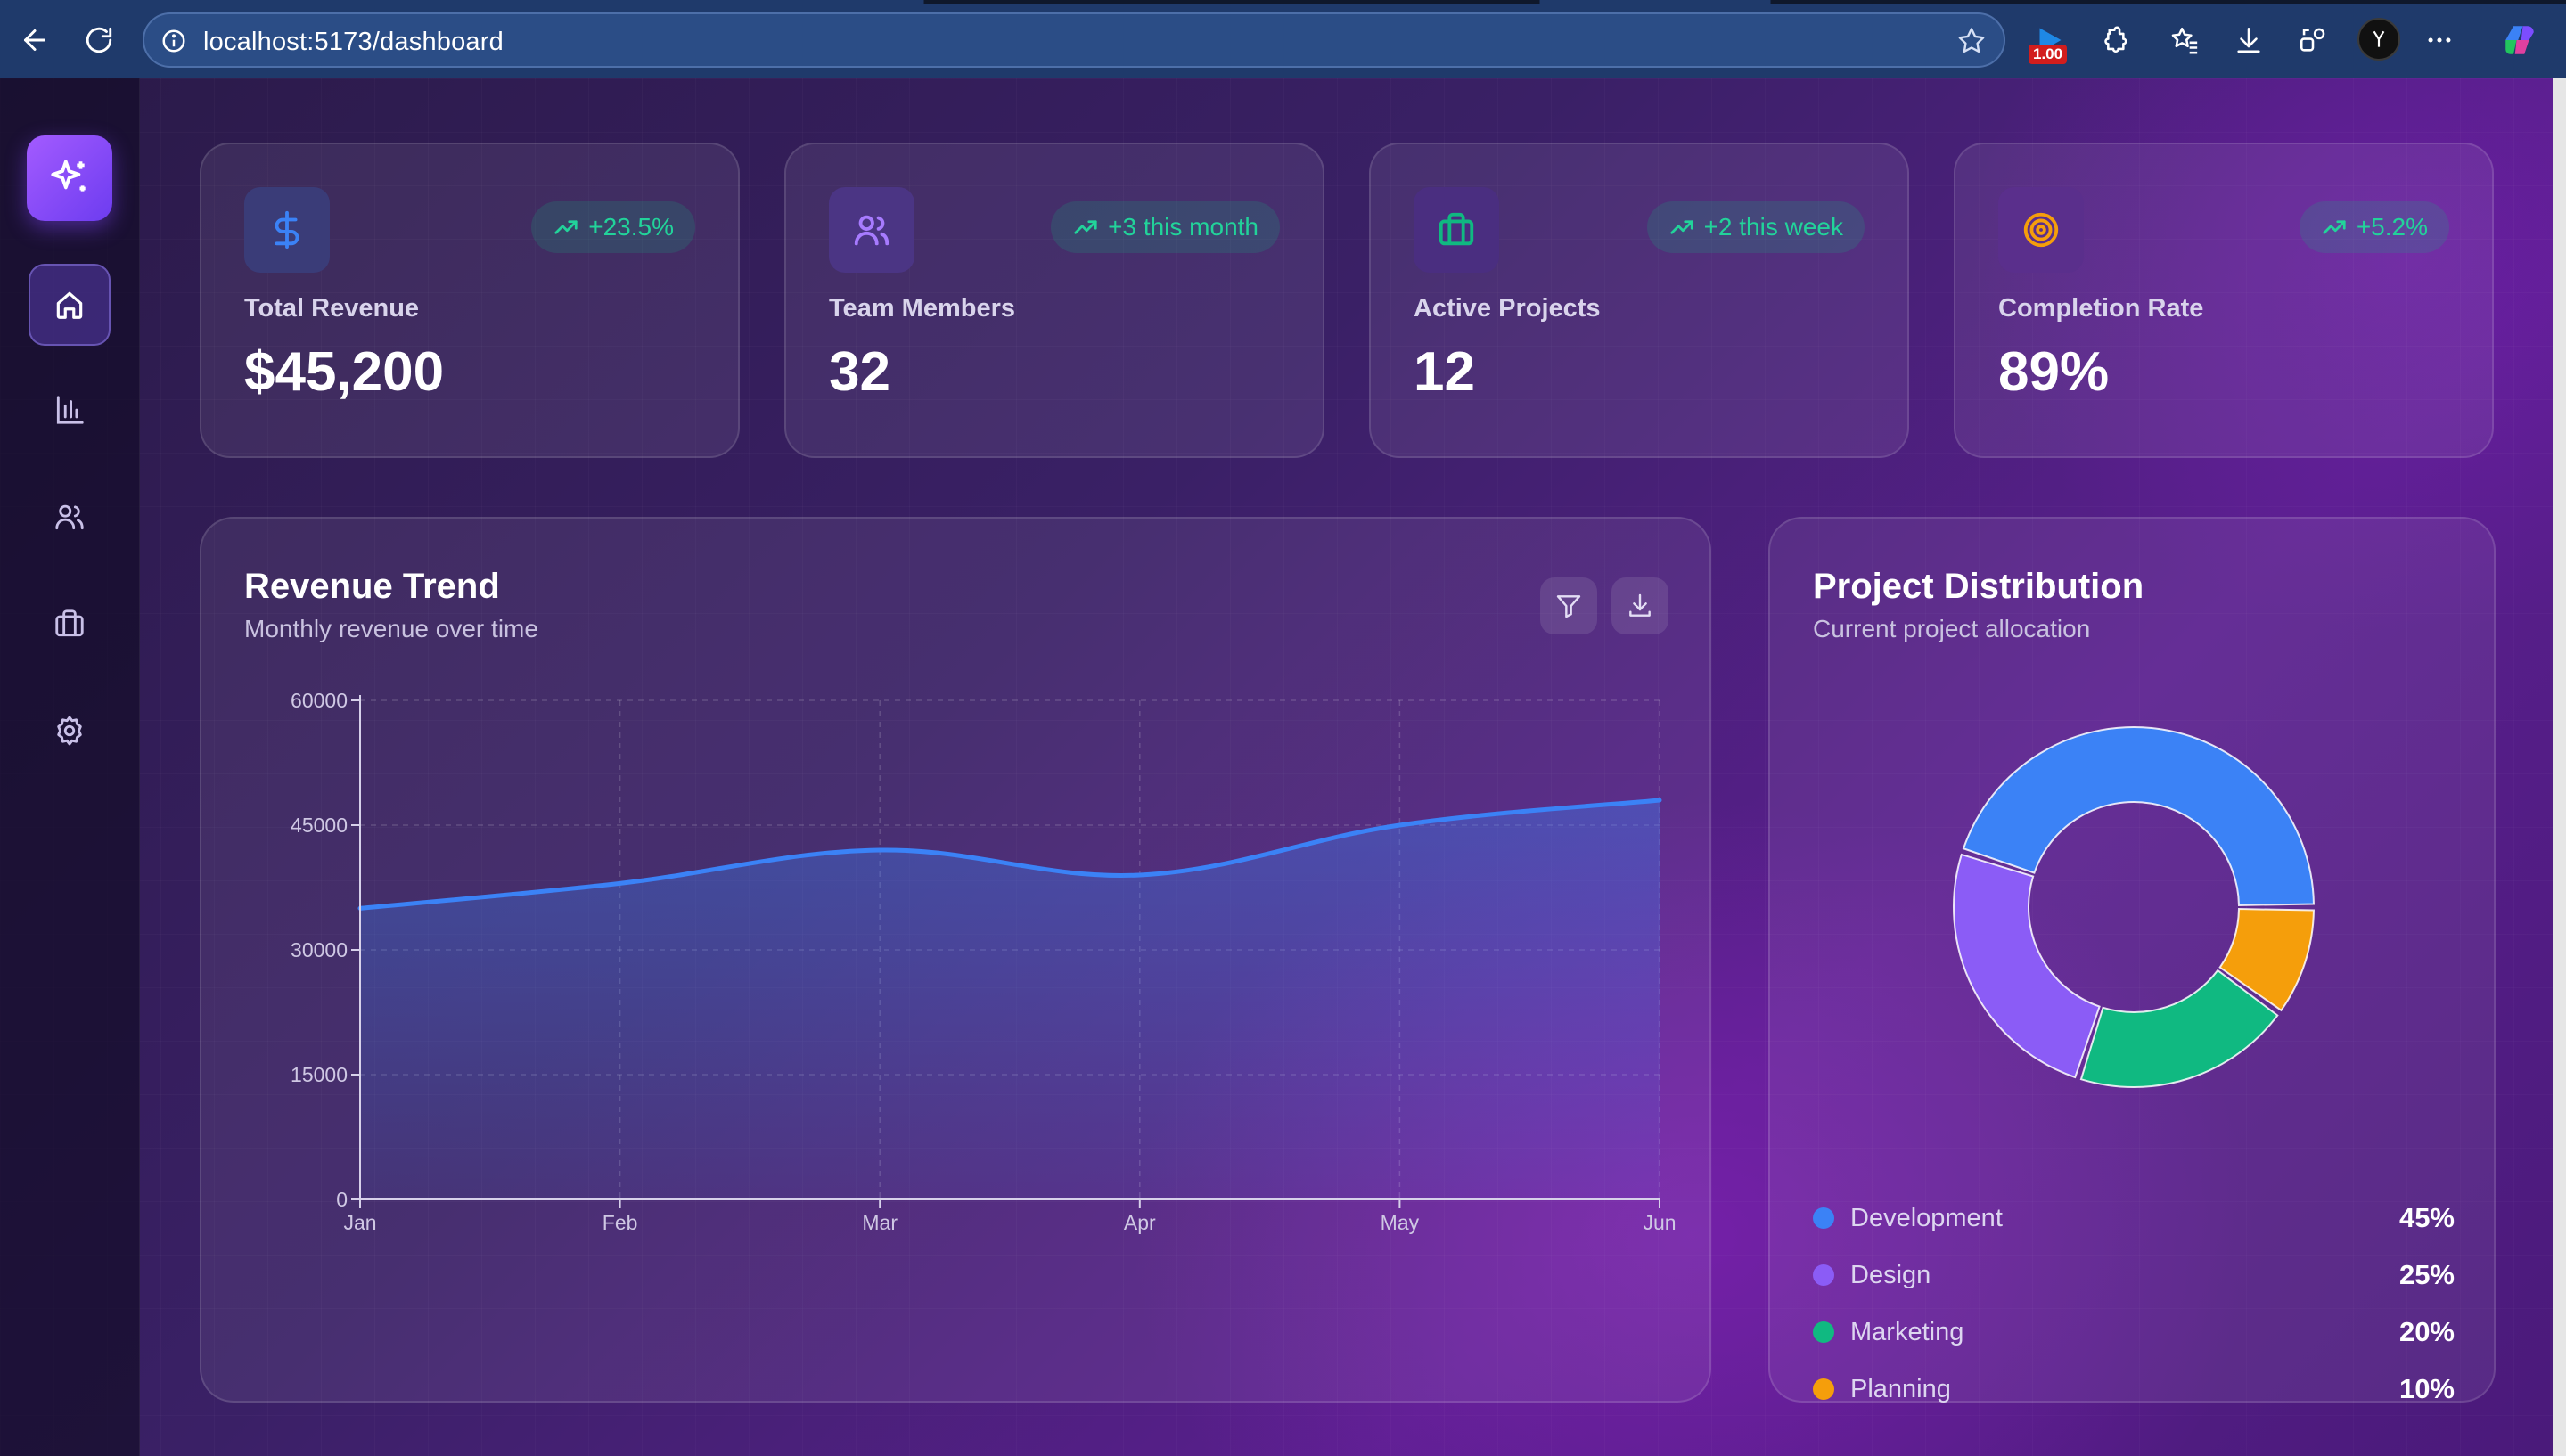 The width and height of the screenshot is (2566, 1456). Describe the element at coordinates (2134, 1332) in the screenshot. I see `legend-item-marketing: Marketing 20%` at that location.